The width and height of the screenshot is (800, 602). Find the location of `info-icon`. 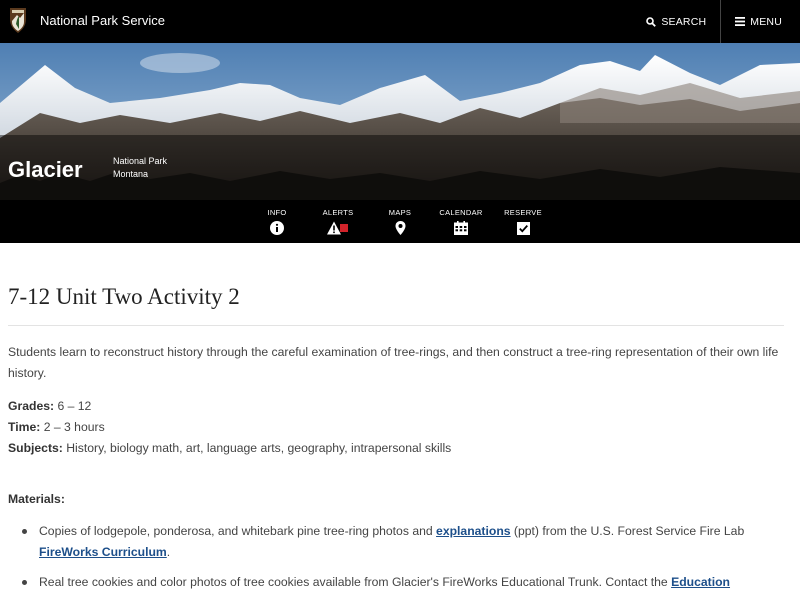

info-icon is located at coordinates (277, 228).